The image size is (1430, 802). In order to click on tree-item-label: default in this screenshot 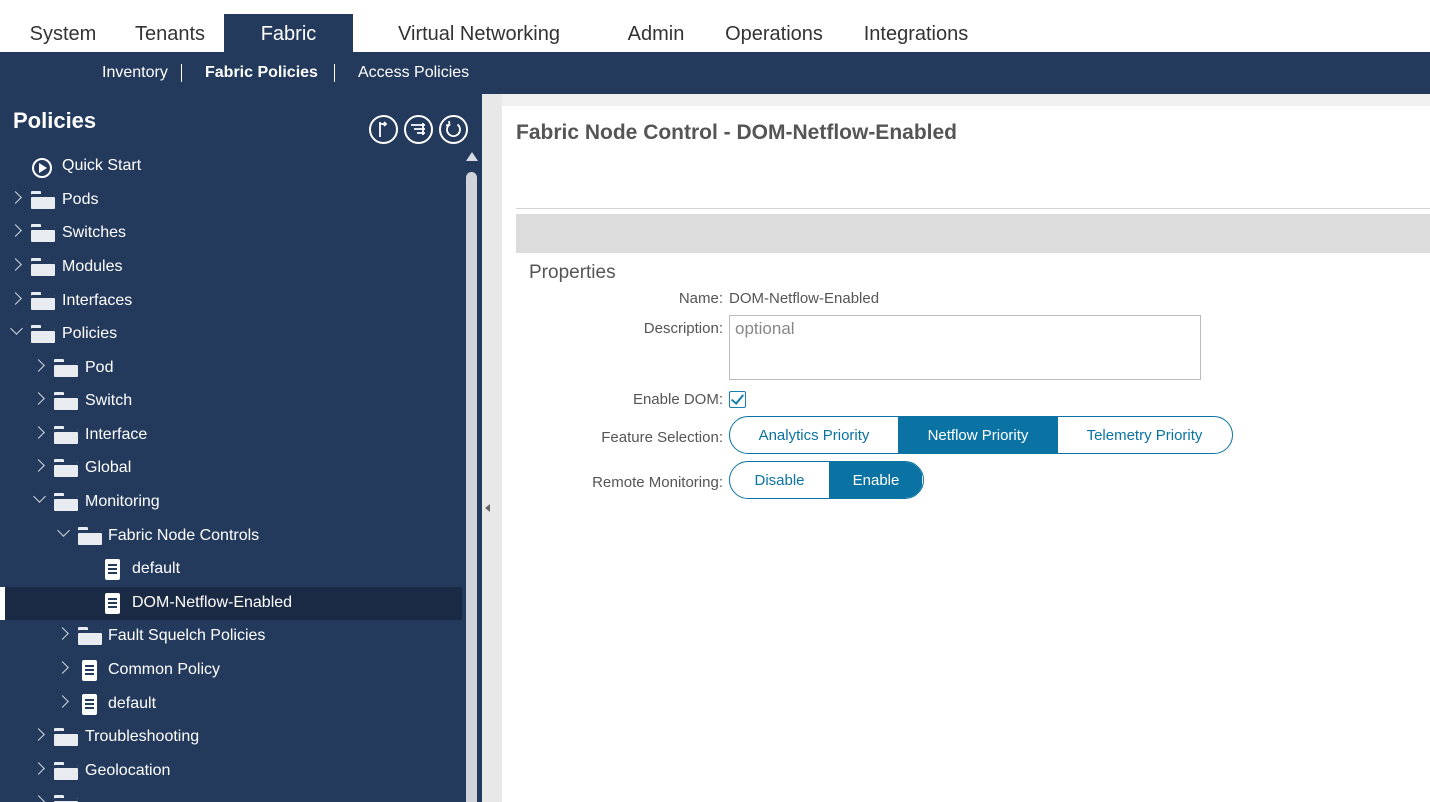, I will do `click(132, 703)`.